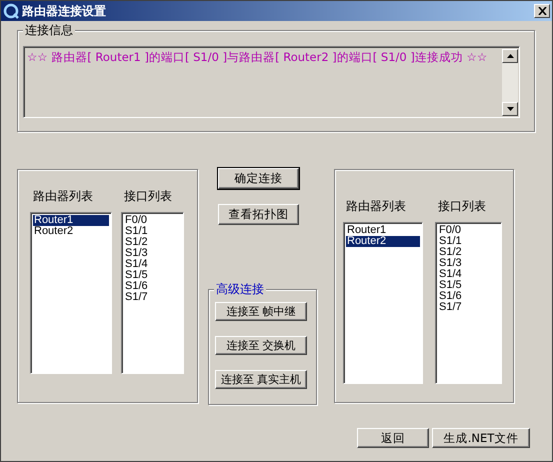 The image size is (553, 462). I want to click on connect-button: 连接至 帧中继, so click(261, 311).